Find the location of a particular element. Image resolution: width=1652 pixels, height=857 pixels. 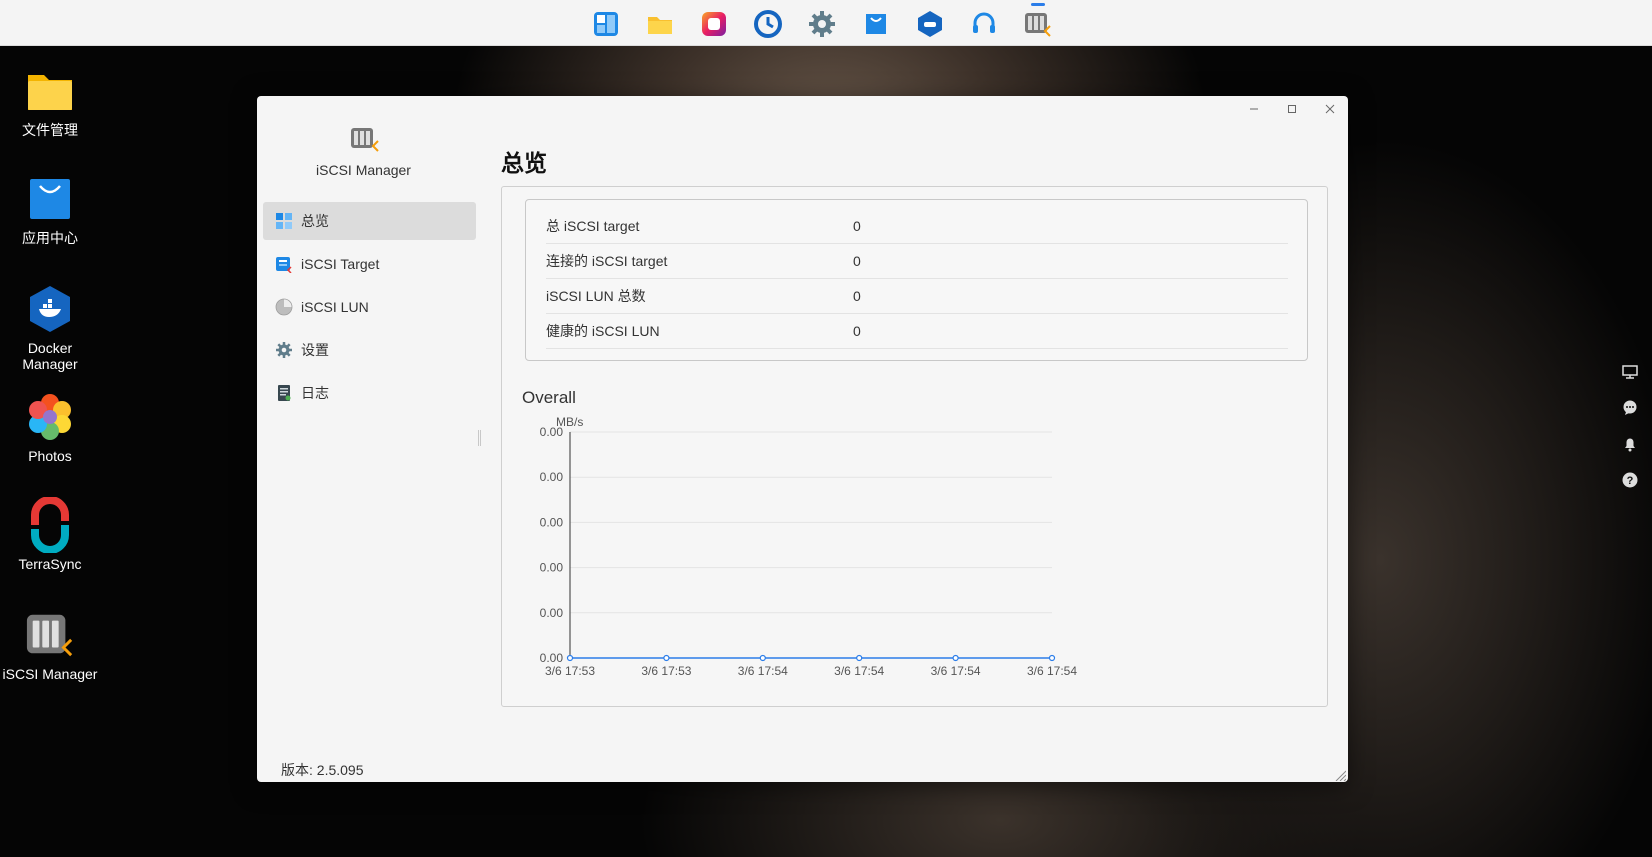

desktop-file-manager-label: 文件管理 is located at coordinates (50, 130).